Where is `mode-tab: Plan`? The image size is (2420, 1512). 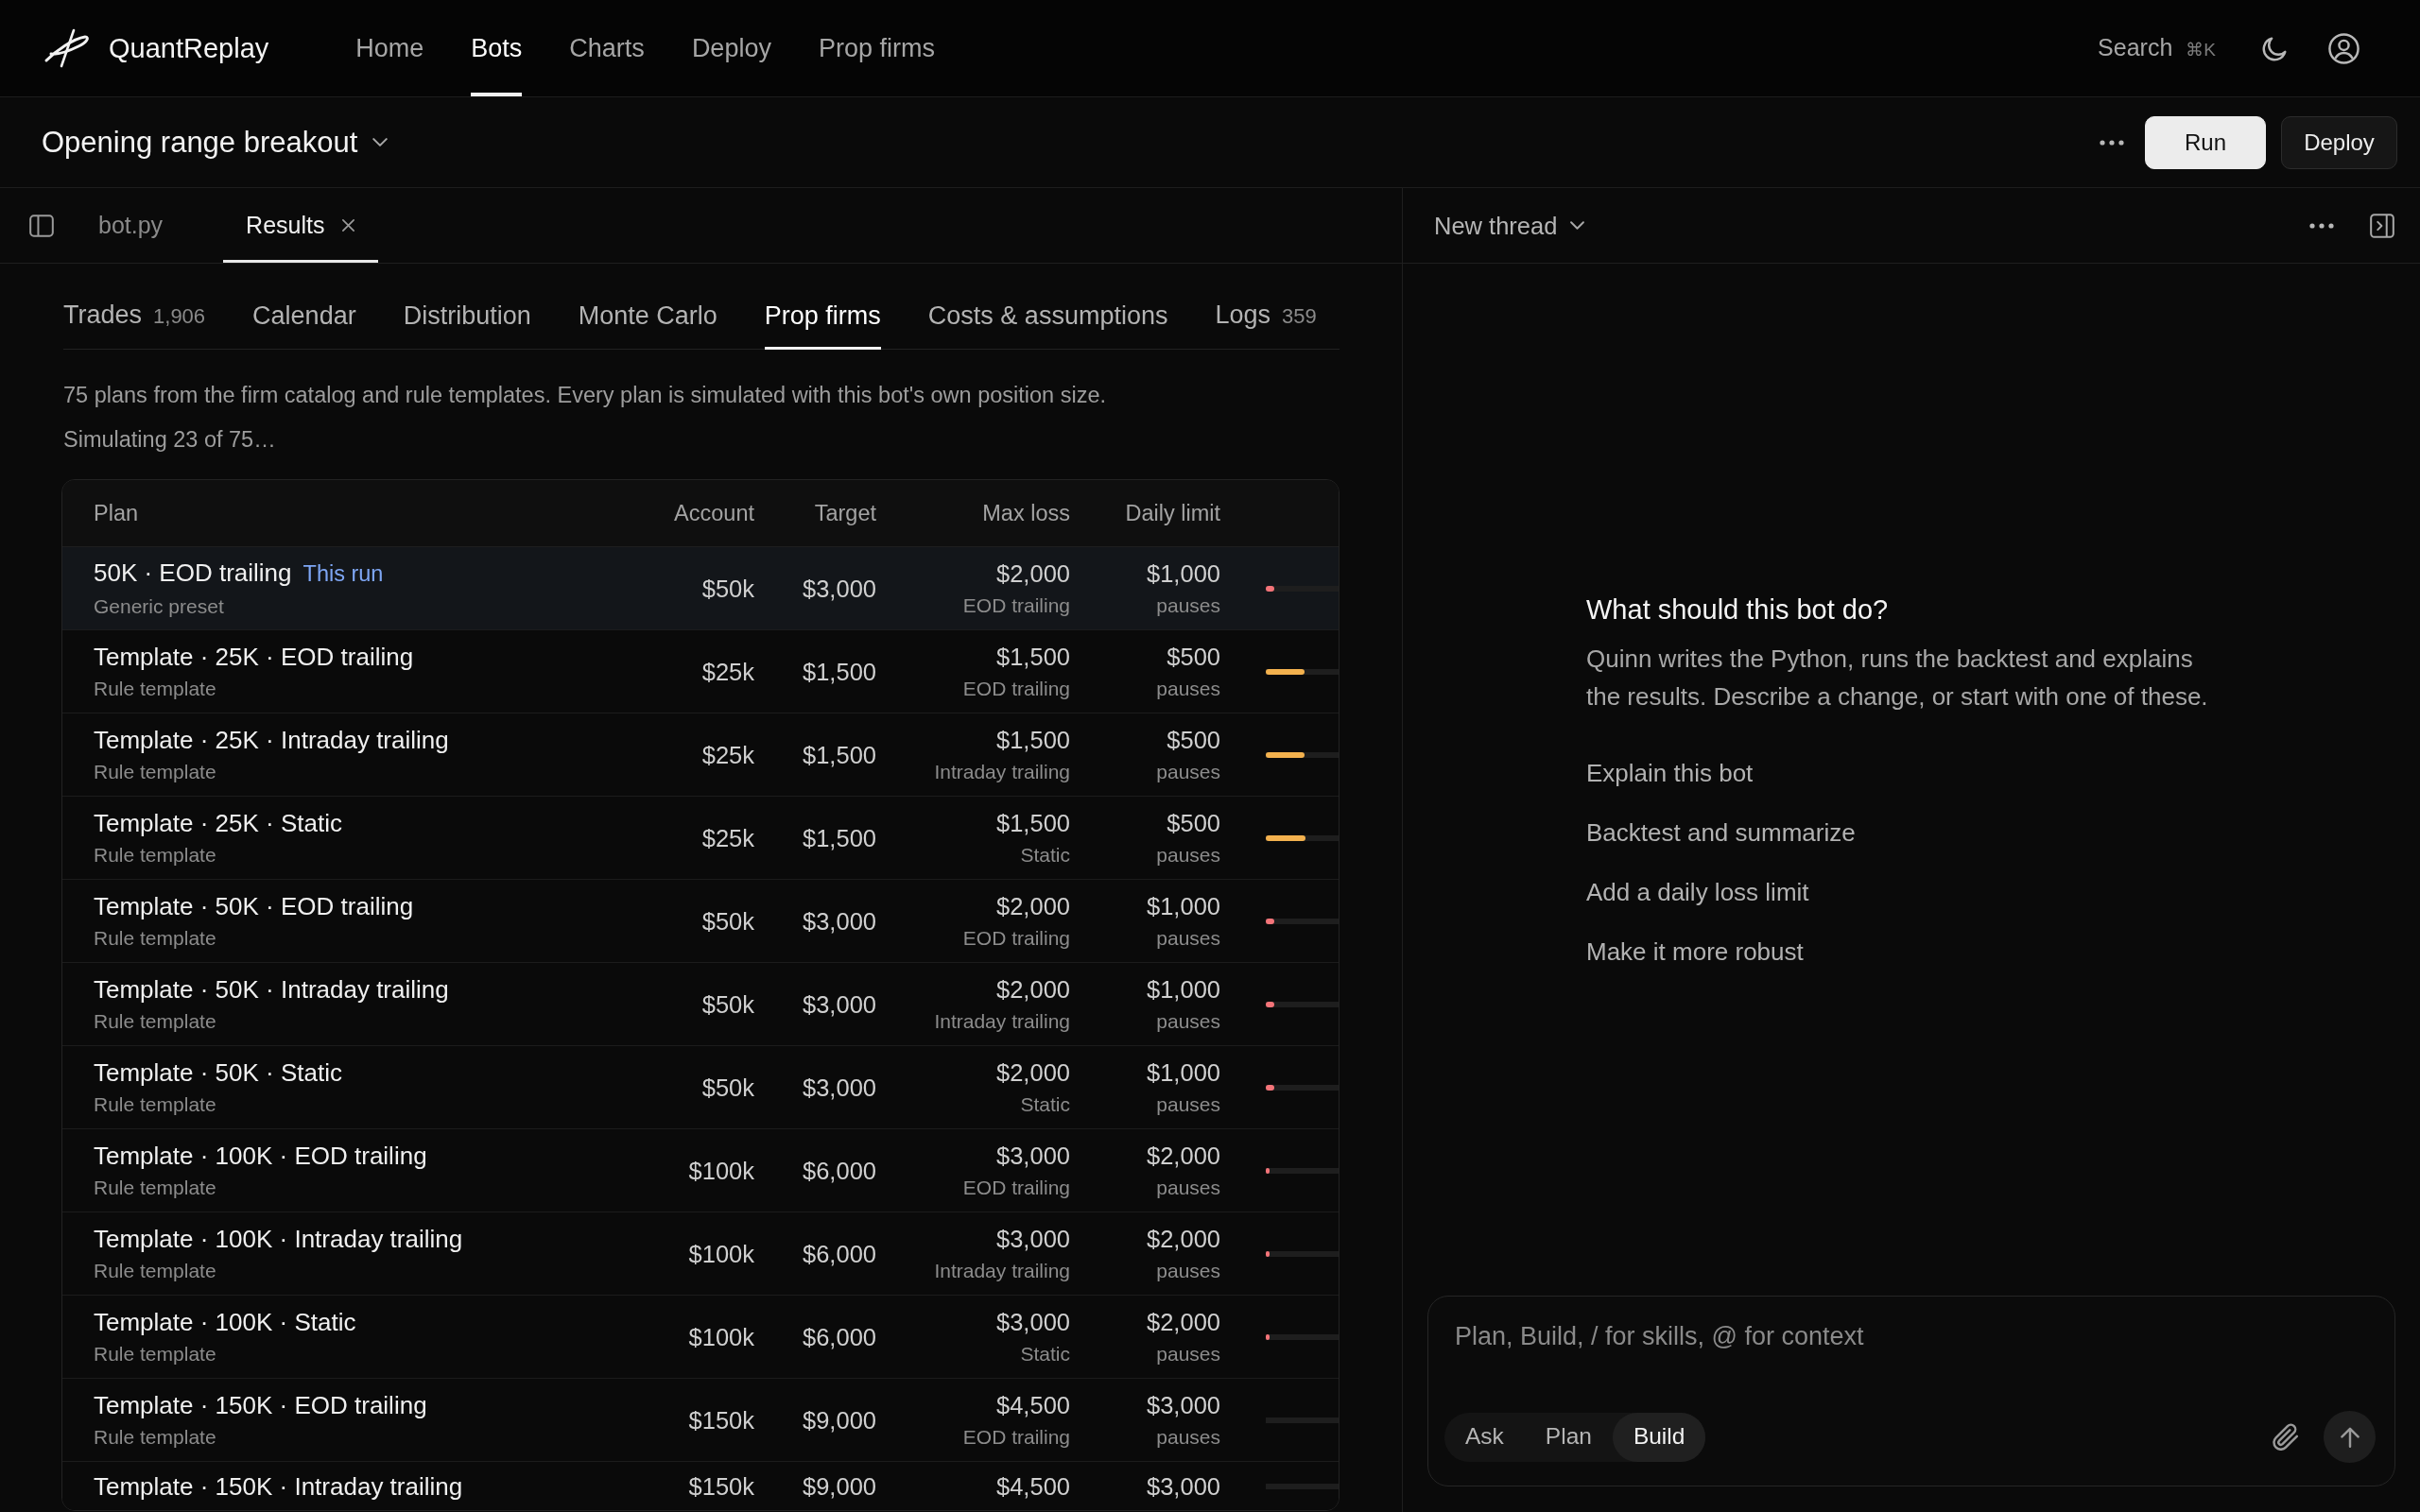 mode-tab: Plan is located at coordinates (1568, 1437).